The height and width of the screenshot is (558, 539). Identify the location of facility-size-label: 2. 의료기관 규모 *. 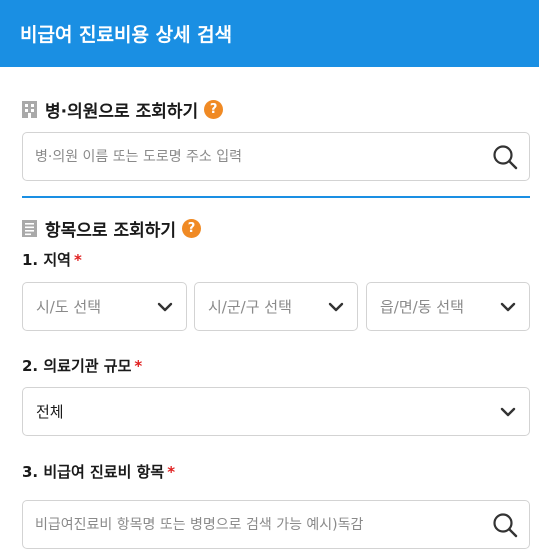
(82, 365).